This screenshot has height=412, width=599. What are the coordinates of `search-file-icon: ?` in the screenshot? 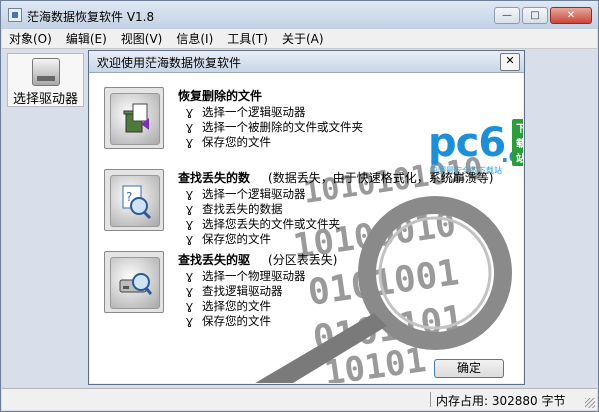 It's located at (137, 202).